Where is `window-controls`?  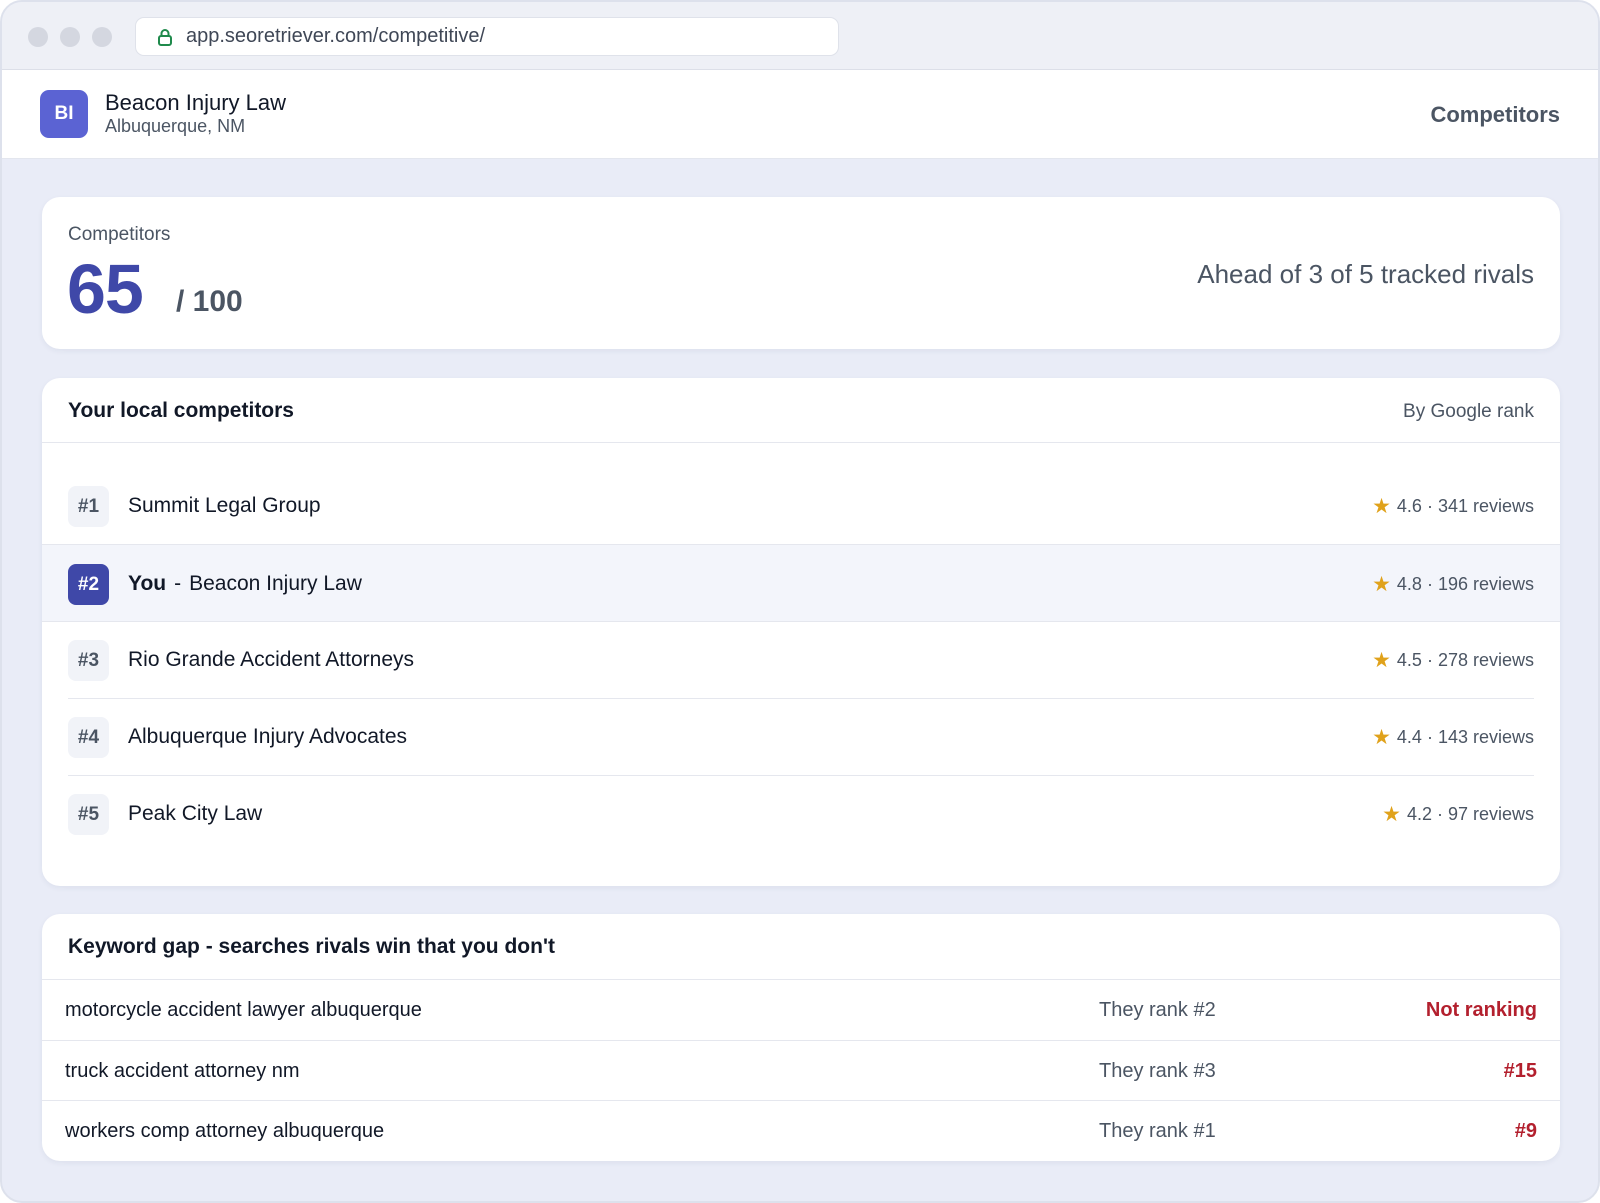 window-controls is located at coordinates (70, 37).